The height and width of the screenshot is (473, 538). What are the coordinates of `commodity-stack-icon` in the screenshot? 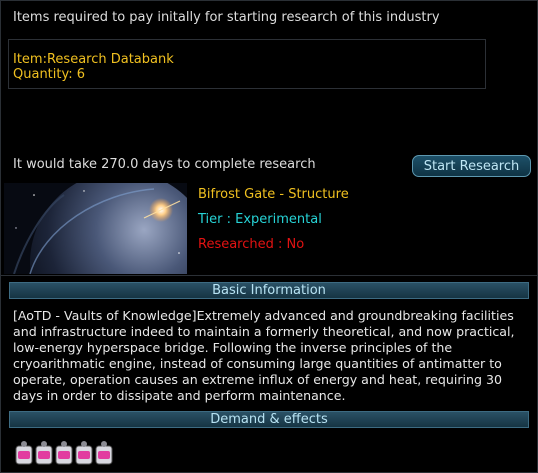 It's located at (69, 452).